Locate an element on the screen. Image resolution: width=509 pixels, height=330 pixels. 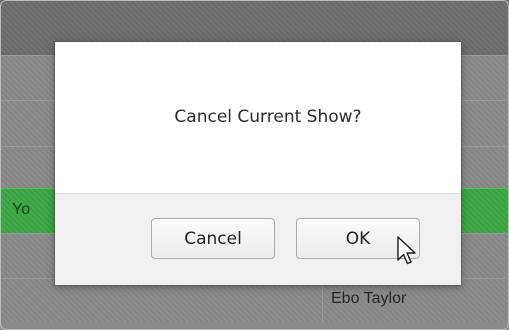
dialog-message: Cancel Current Show? is located at coordinates (268, 116).